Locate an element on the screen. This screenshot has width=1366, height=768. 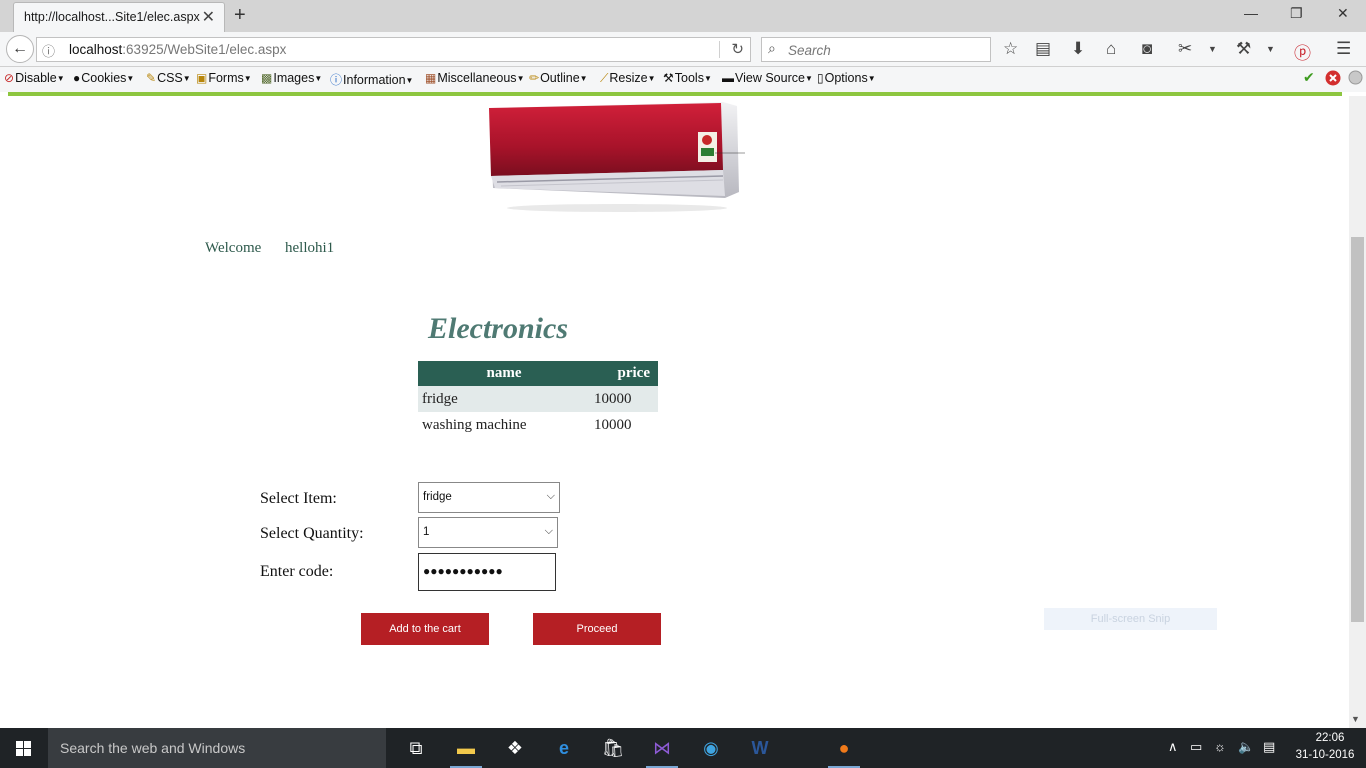
reading-list-icon: ▤ is located at coordinates (1043, 49).